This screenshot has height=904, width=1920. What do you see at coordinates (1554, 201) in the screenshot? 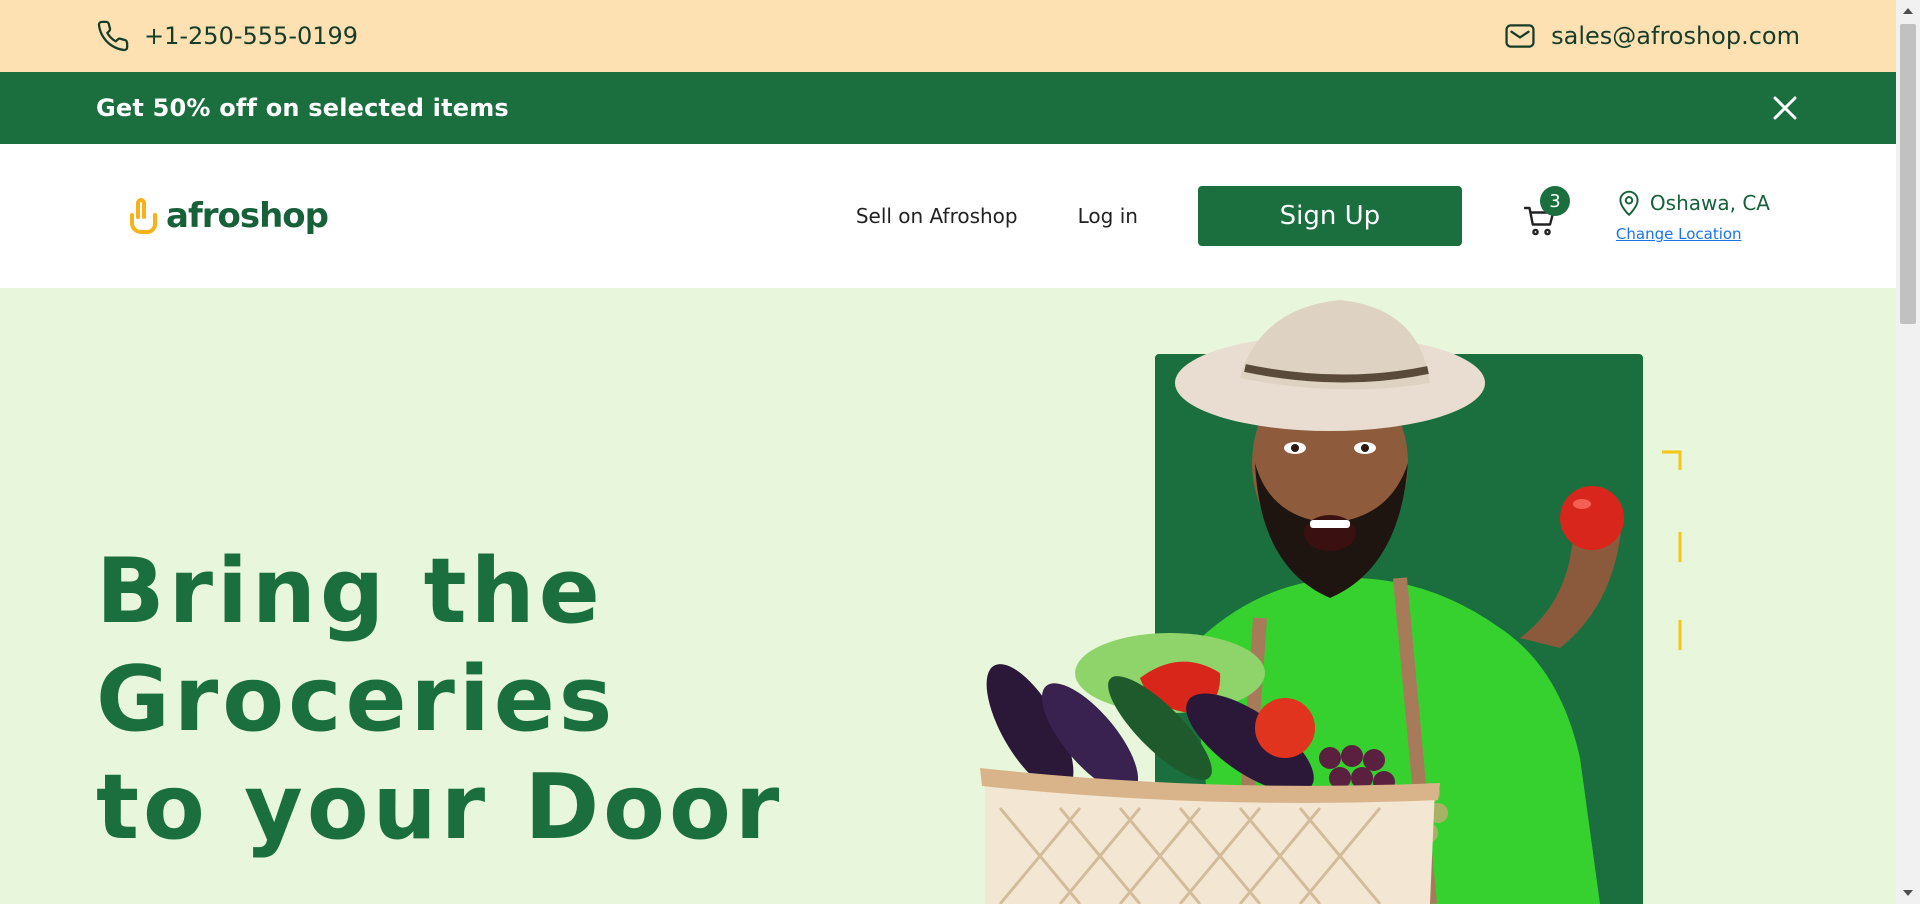
I see `cart-count-badge: 3` at bounding box center [1554, 201].